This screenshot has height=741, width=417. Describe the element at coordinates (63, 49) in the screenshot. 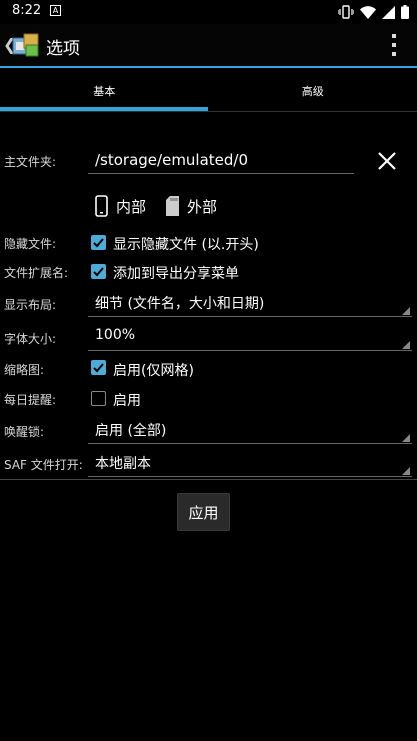

I see `page-title: 选项` at that location.